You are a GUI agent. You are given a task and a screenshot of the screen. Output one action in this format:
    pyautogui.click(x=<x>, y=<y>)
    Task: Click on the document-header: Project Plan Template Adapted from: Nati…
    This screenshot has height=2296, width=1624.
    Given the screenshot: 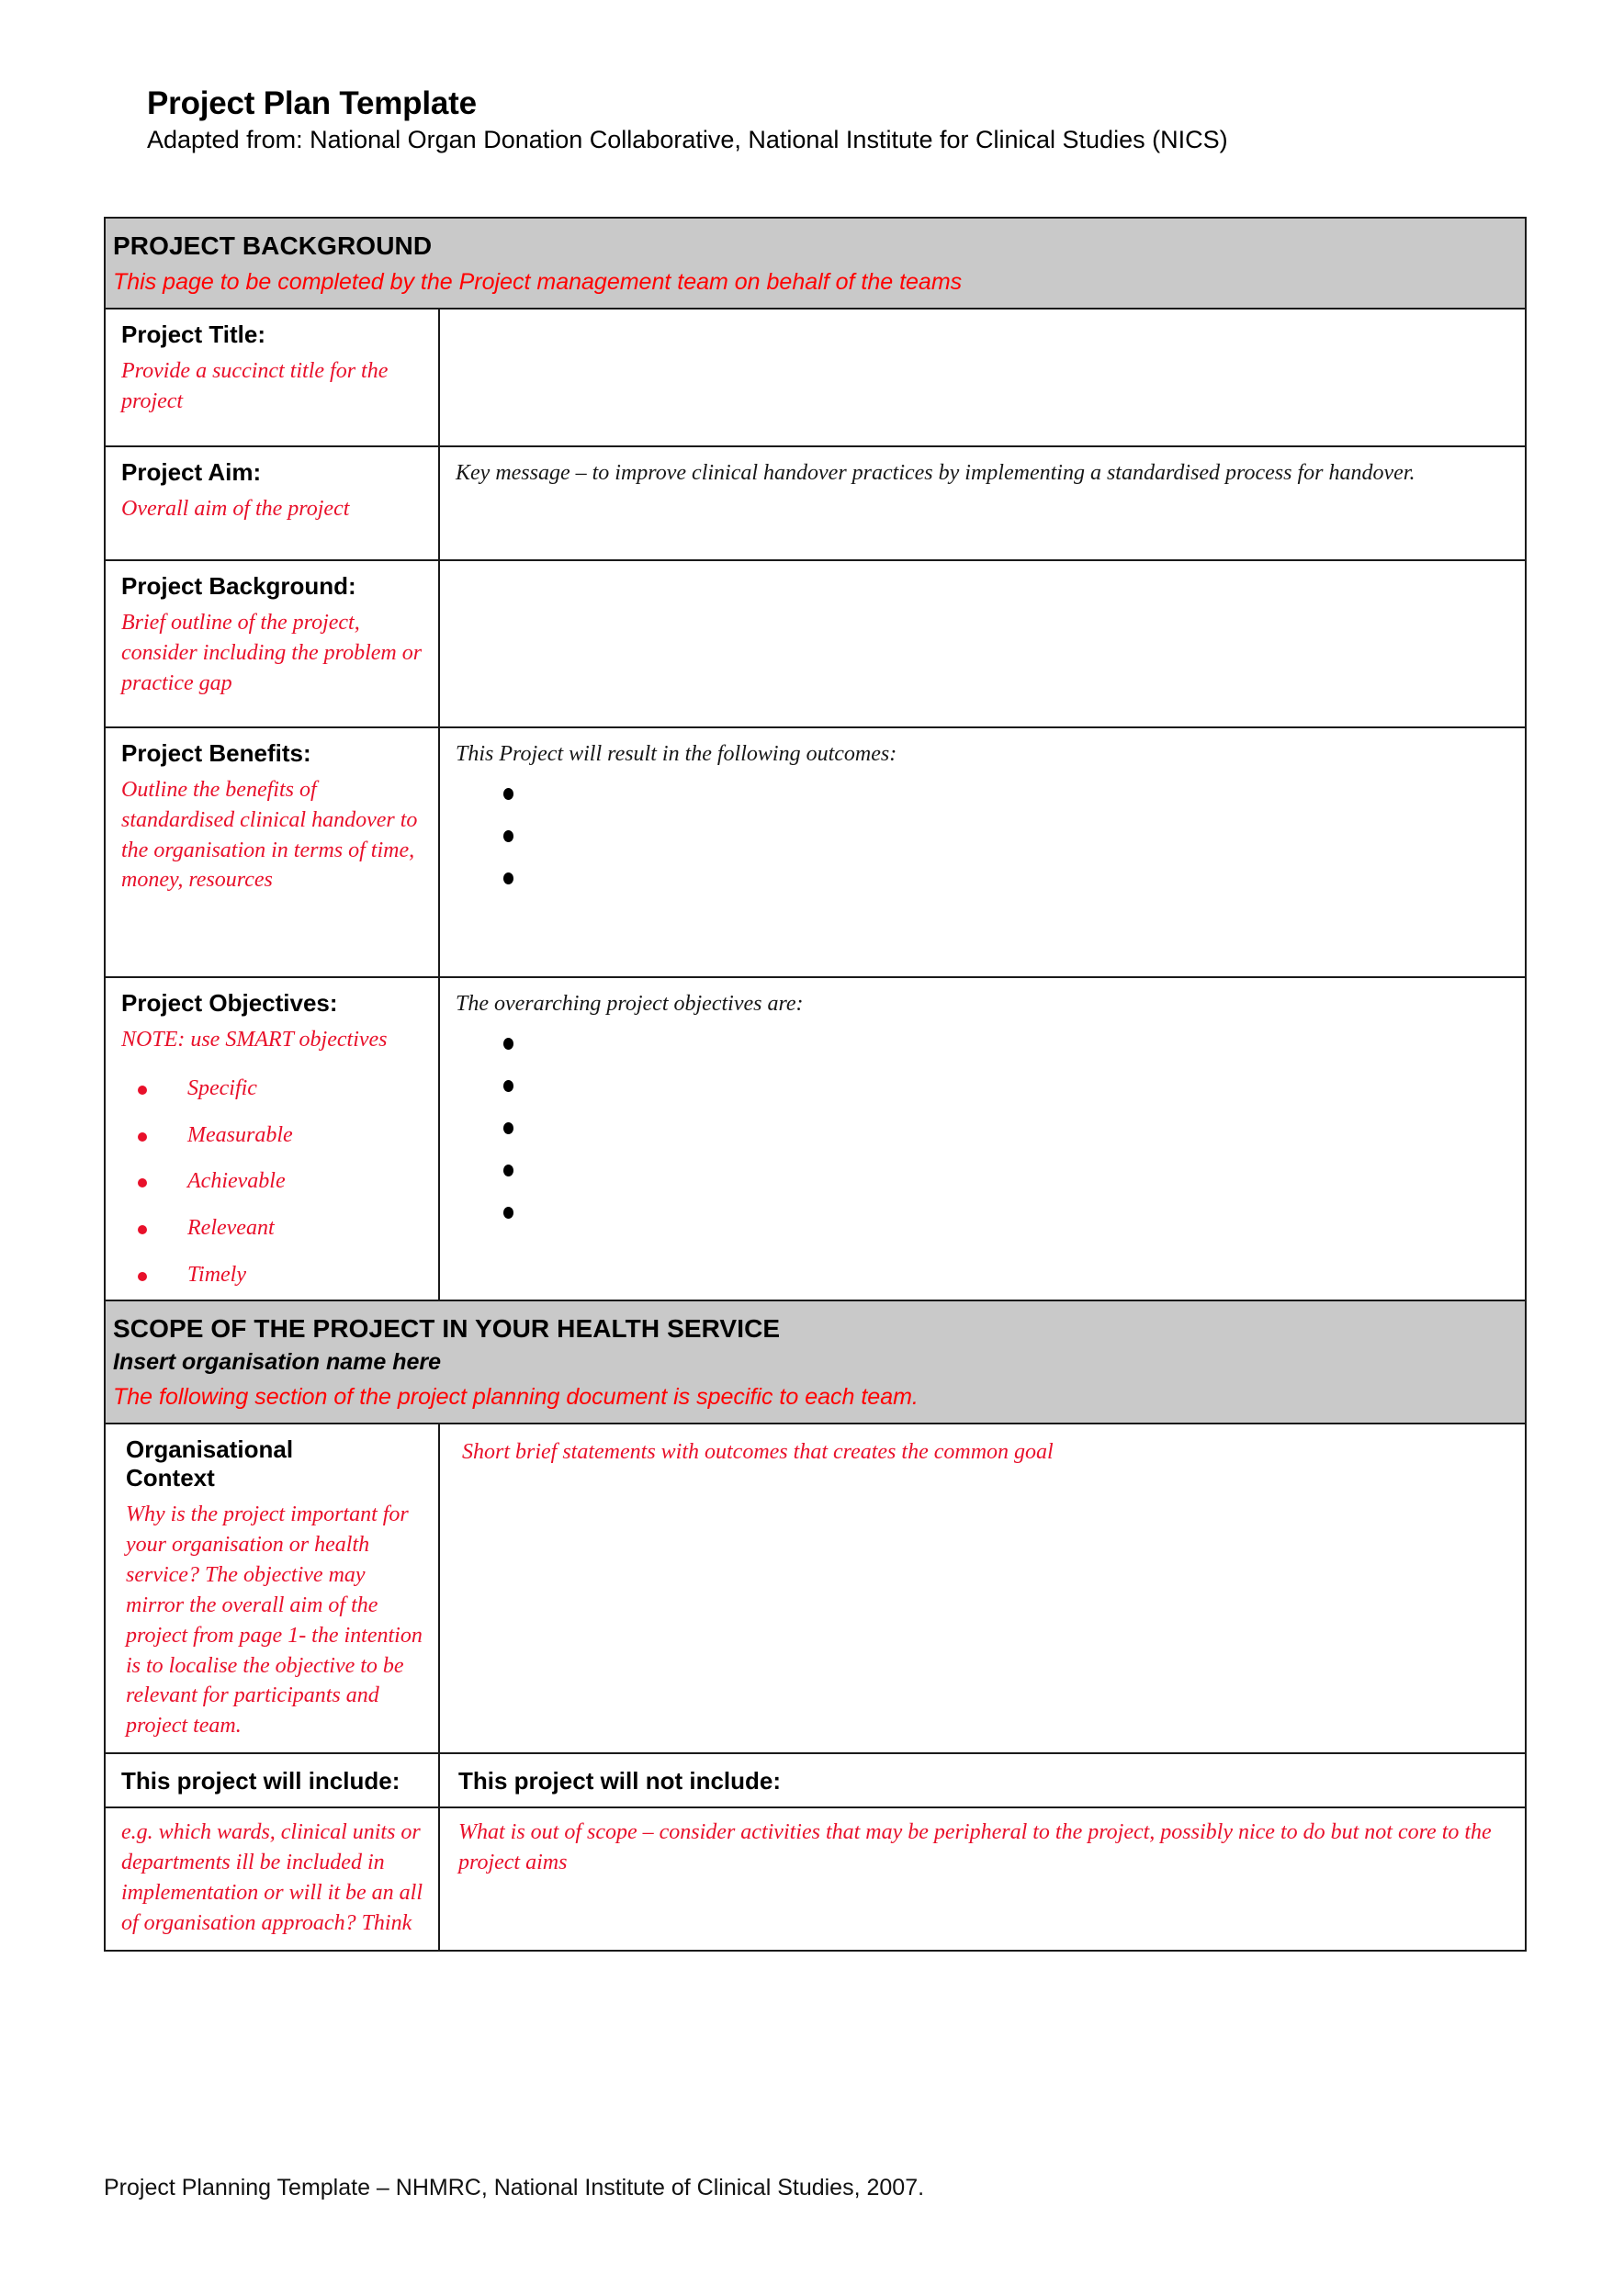 What is the action you would take?
    pyautogui.click(x=813, y=120)
    